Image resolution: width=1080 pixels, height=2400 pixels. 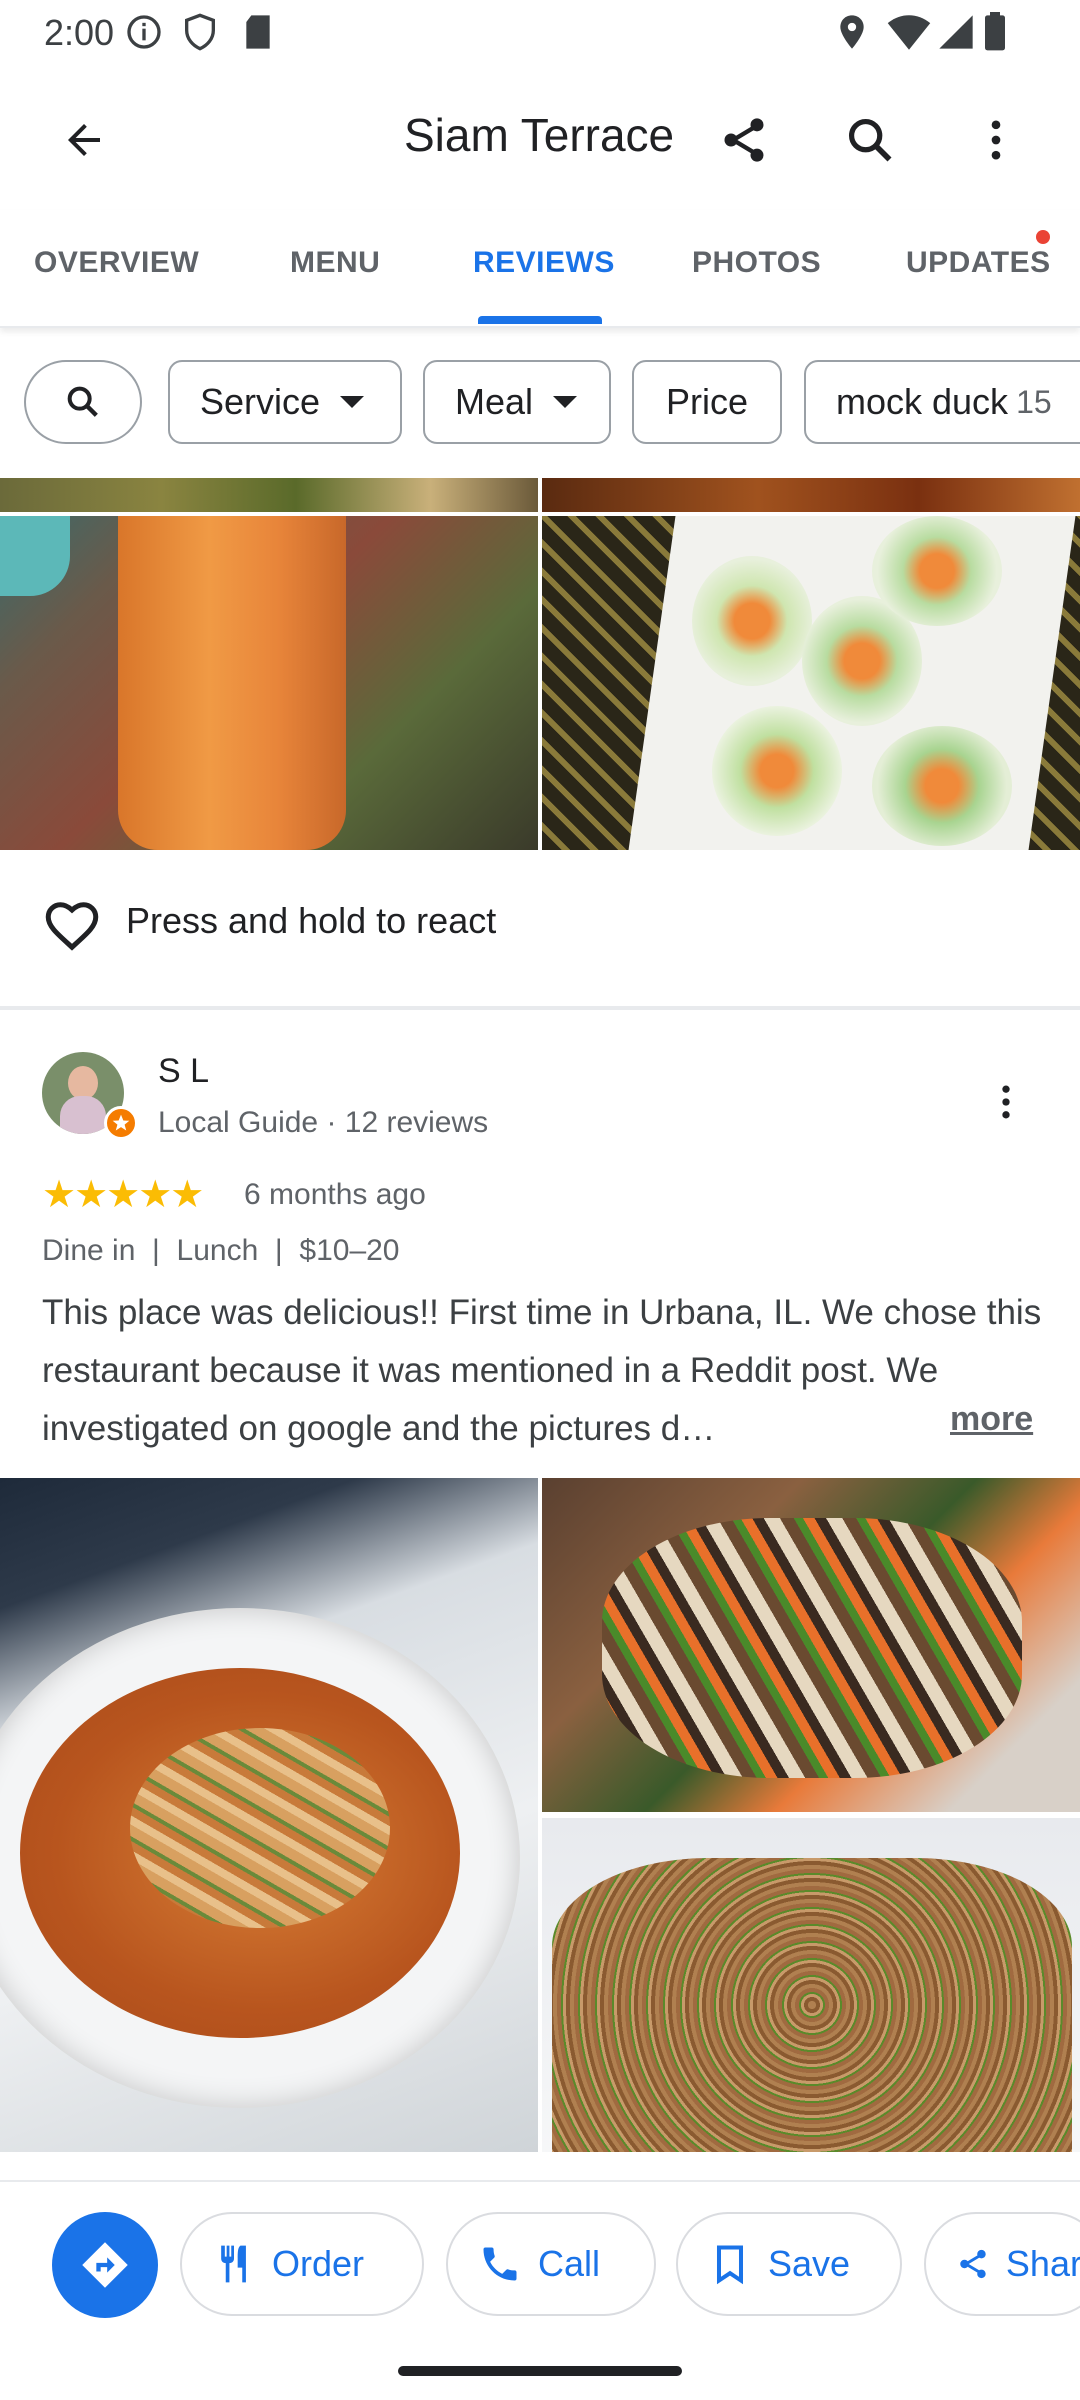 I want to click on service-filter-chip: Service, so click(x=285, y=402).